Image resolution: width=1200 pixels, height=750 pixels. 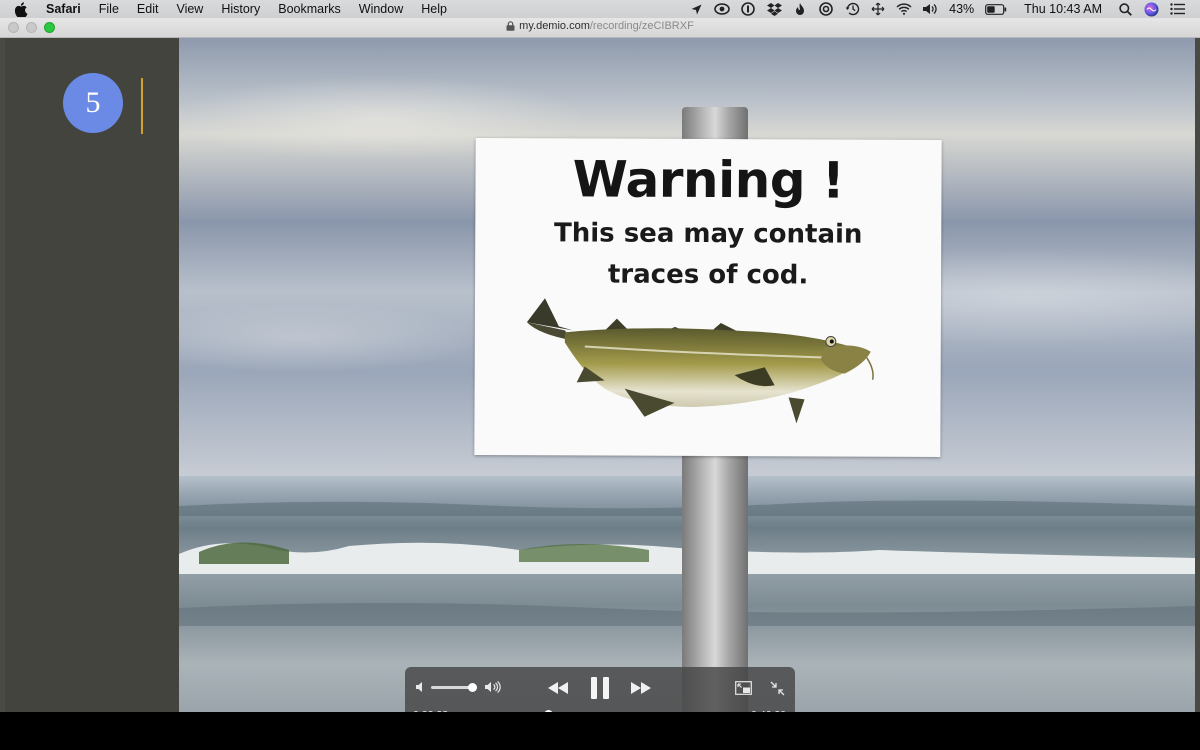 I want to click on menu-edit: Edit, so click(x=148, y=9).